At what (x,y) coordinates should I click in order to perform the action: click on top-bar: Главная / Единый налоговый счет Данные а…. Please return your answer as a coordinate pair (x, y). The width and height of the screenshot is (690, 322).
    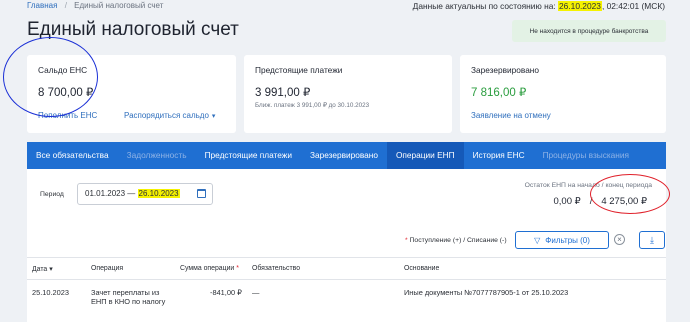
    Looking at the image, I should click on (345, 7).